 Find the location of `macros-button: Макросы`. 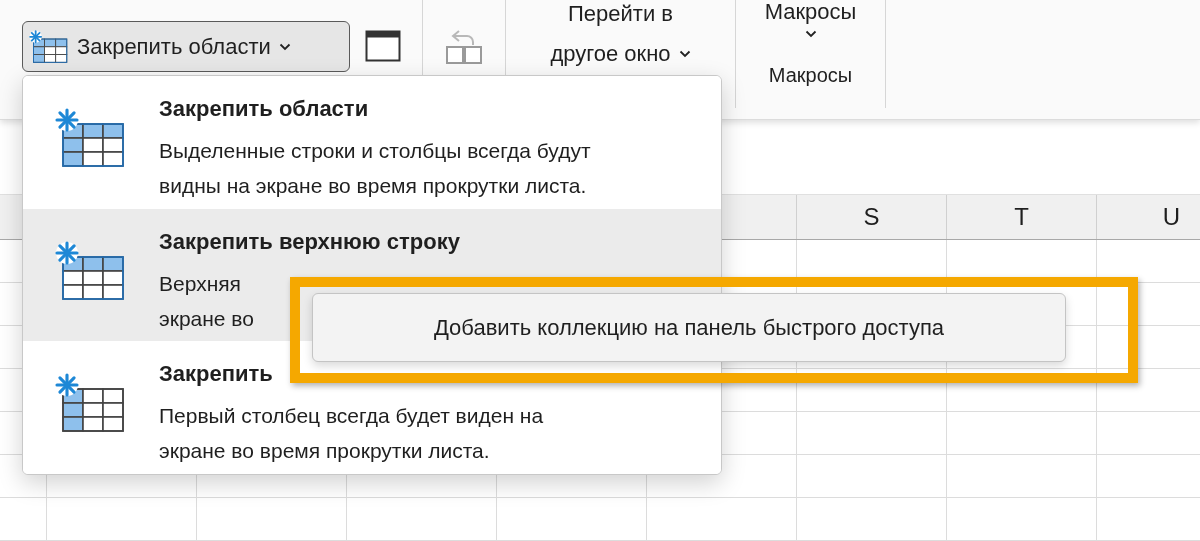

macros-button: Макросы is located at coordinates (810, 19).